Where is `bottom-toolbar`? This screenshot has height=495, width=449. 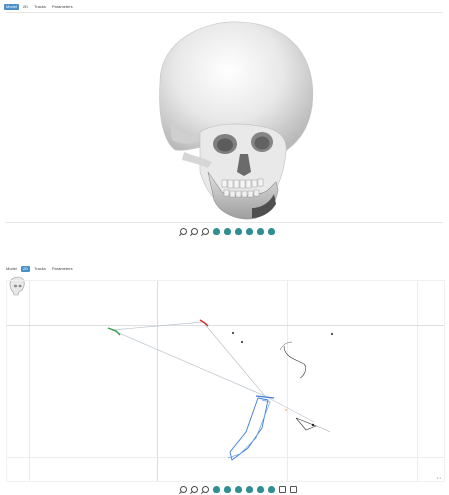 bottom-toolbar is located at coordinates (238, 489).